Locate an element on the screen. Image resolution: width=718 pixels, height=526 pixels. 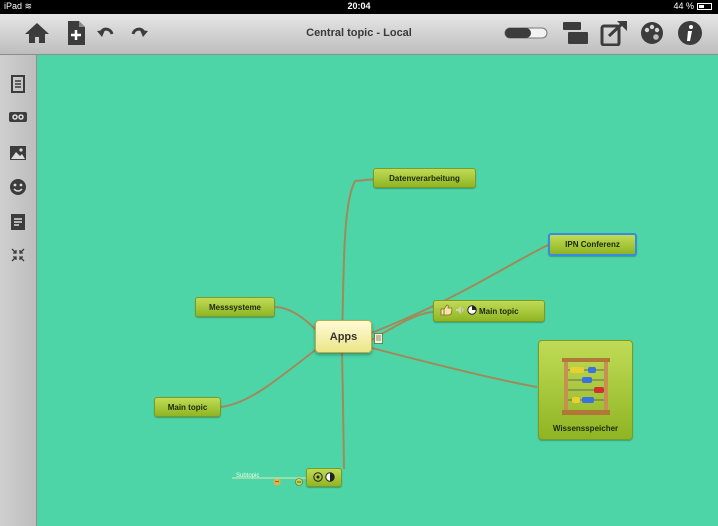
topic-messsysteme: Messsysteme is located at coordinates (235, 307).